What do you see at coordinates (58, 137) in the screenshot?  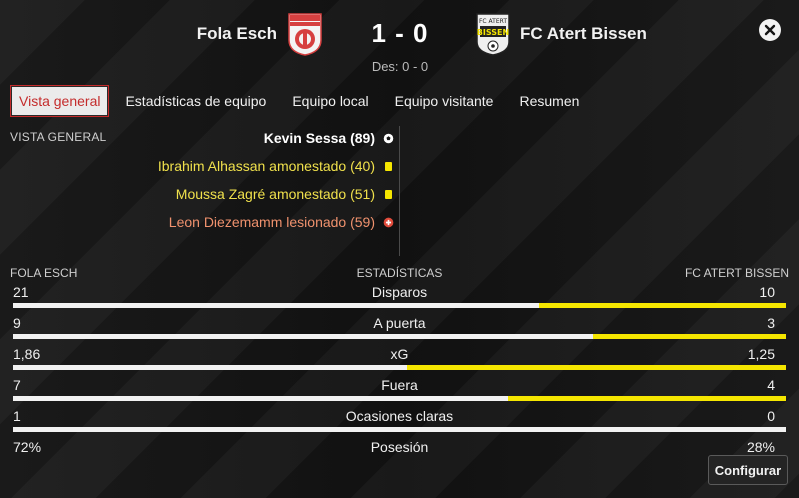 I see `overview-section-label: VISTA GENERAL` at bounding box center [58, 137].